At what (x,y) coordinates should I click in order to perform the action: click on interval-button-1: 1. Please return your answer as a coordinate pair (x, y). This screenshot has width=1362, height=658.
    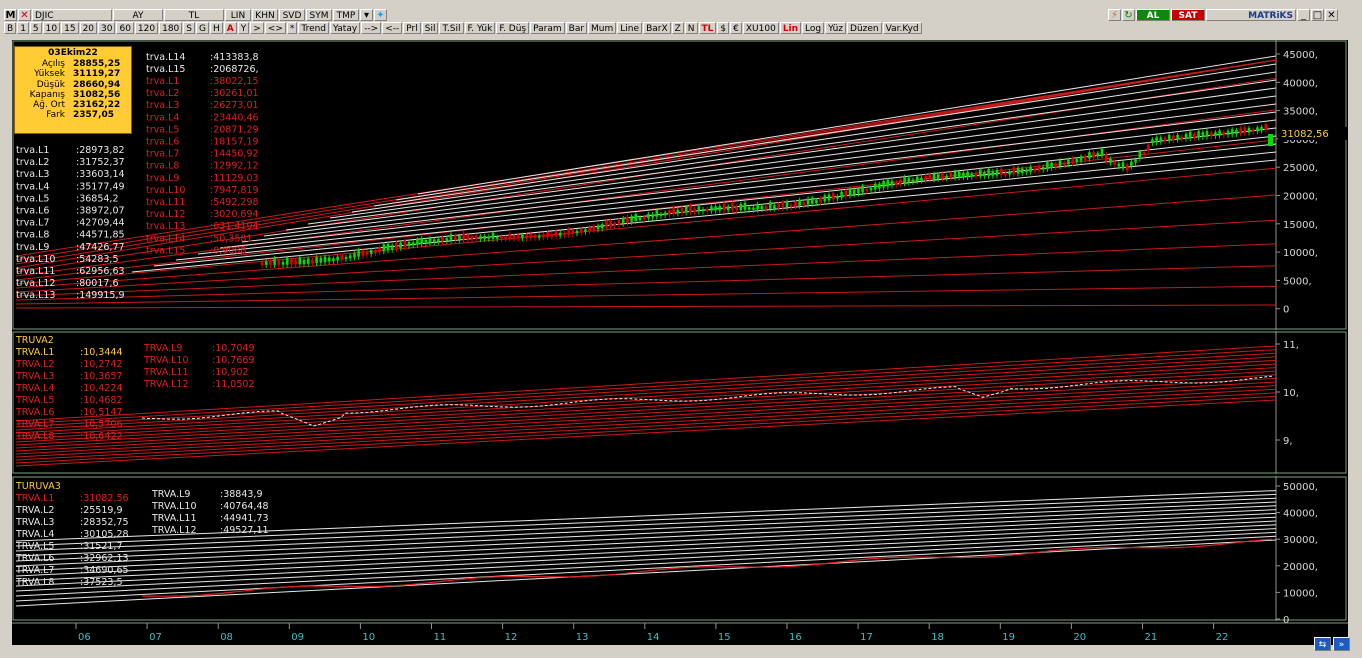
    Looking at the image, I should click on (23, 28).